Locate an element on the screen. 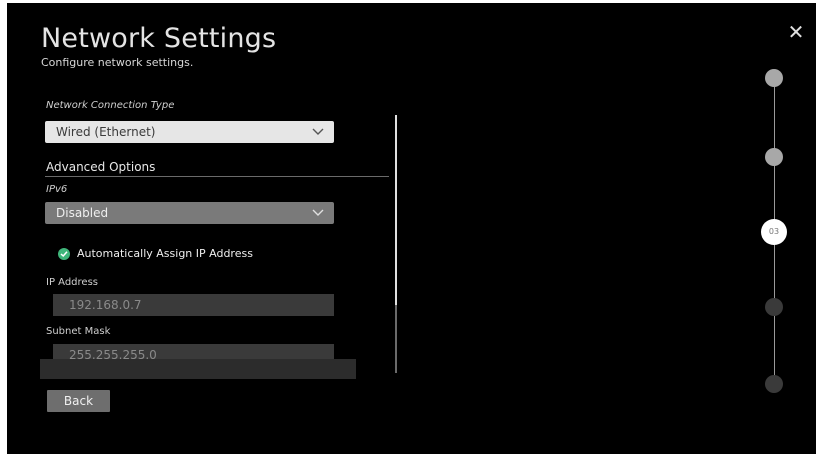  section-divider is located at coordinates (217, 176).